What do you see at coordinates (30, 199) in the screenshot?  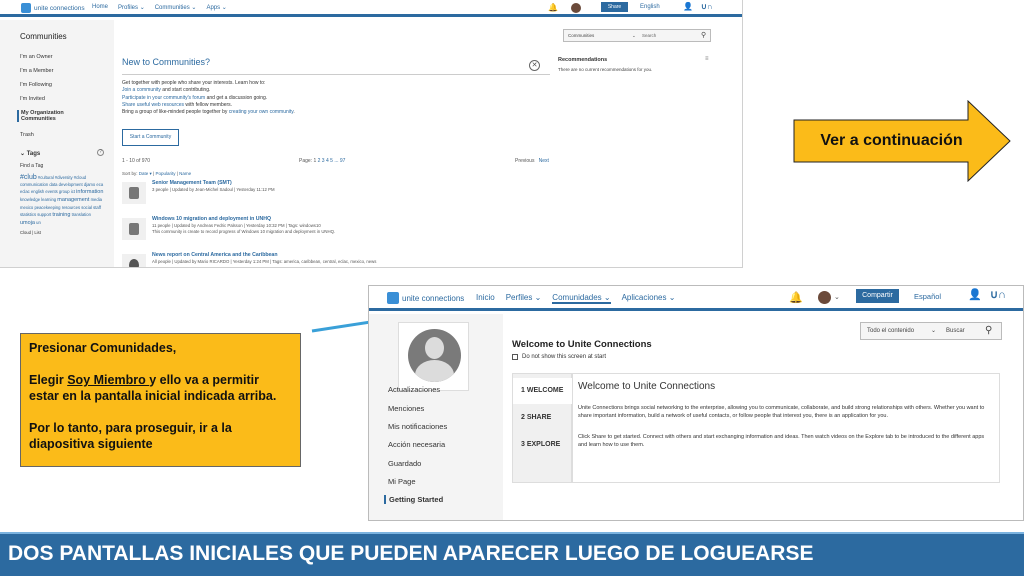 I see `tag-link: knowledge` at bounding box center [30, 199].